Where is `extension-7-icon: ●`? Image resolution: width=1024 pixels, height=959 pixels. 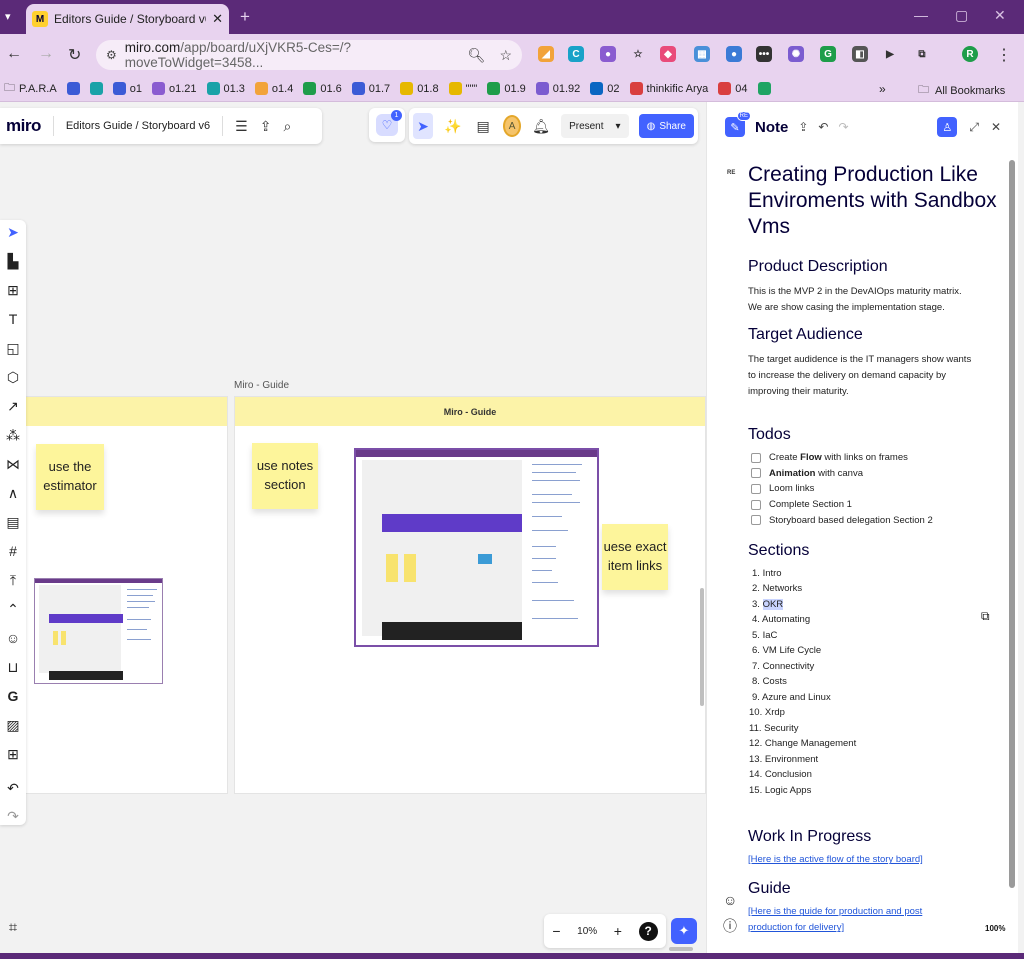 extension-7-icon: ● is located at coordinates (734, 54).